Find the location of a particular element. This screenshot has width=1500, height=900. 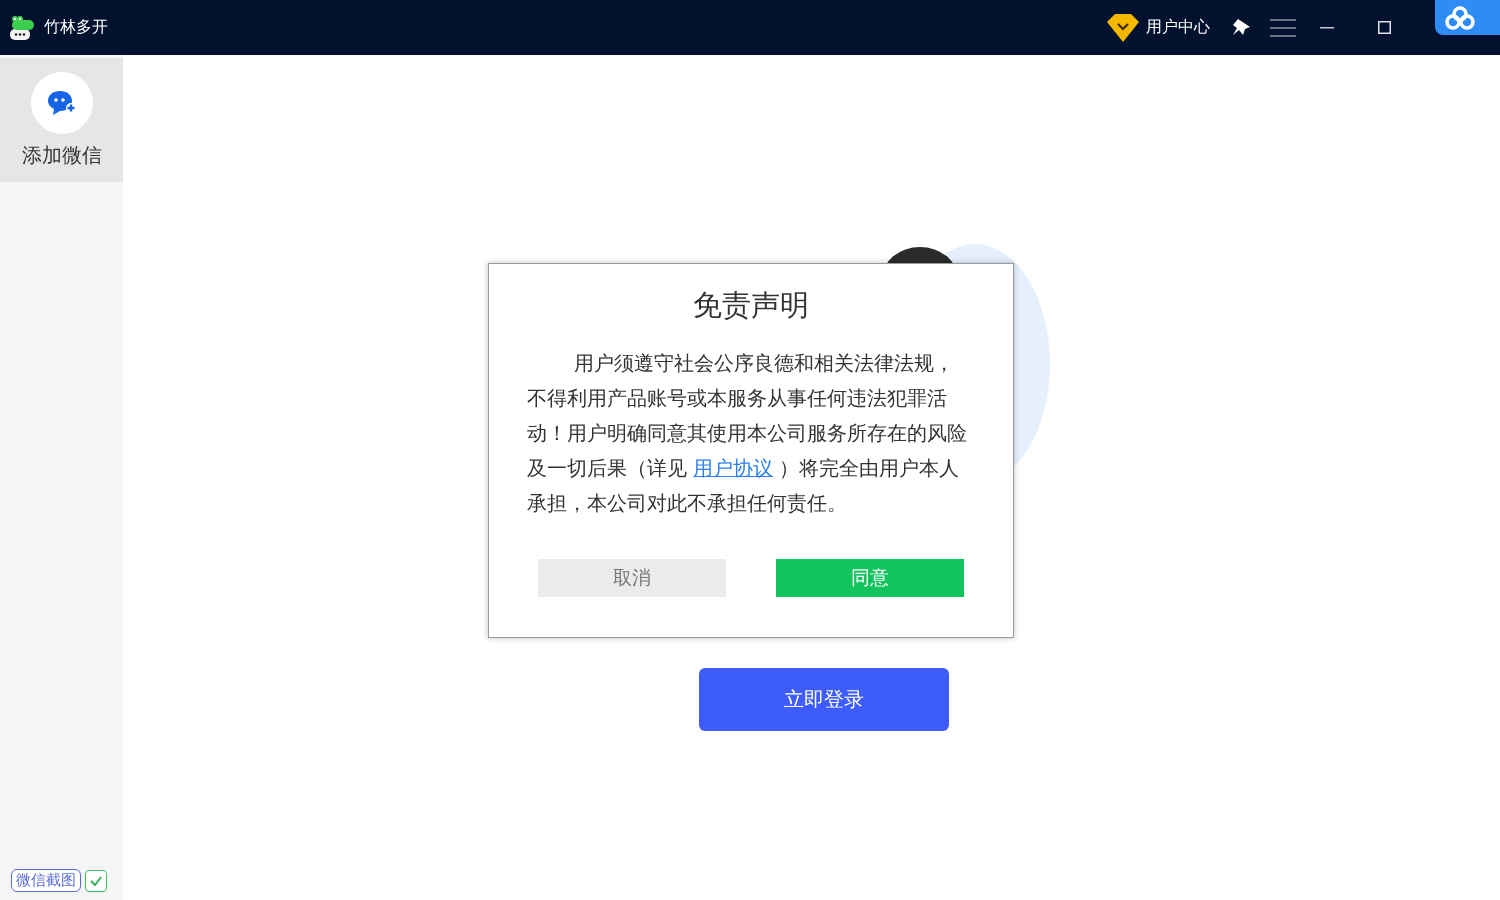

menu-icon is located at coordinates (1283, 27).